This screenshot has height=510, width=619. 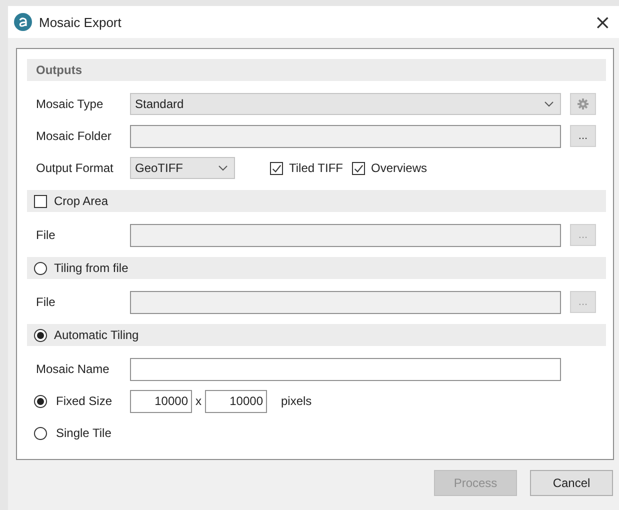 What do you see at coordinates (345, 369) in the screenshot?
I see `text-field` at bounding box center [345, 369].